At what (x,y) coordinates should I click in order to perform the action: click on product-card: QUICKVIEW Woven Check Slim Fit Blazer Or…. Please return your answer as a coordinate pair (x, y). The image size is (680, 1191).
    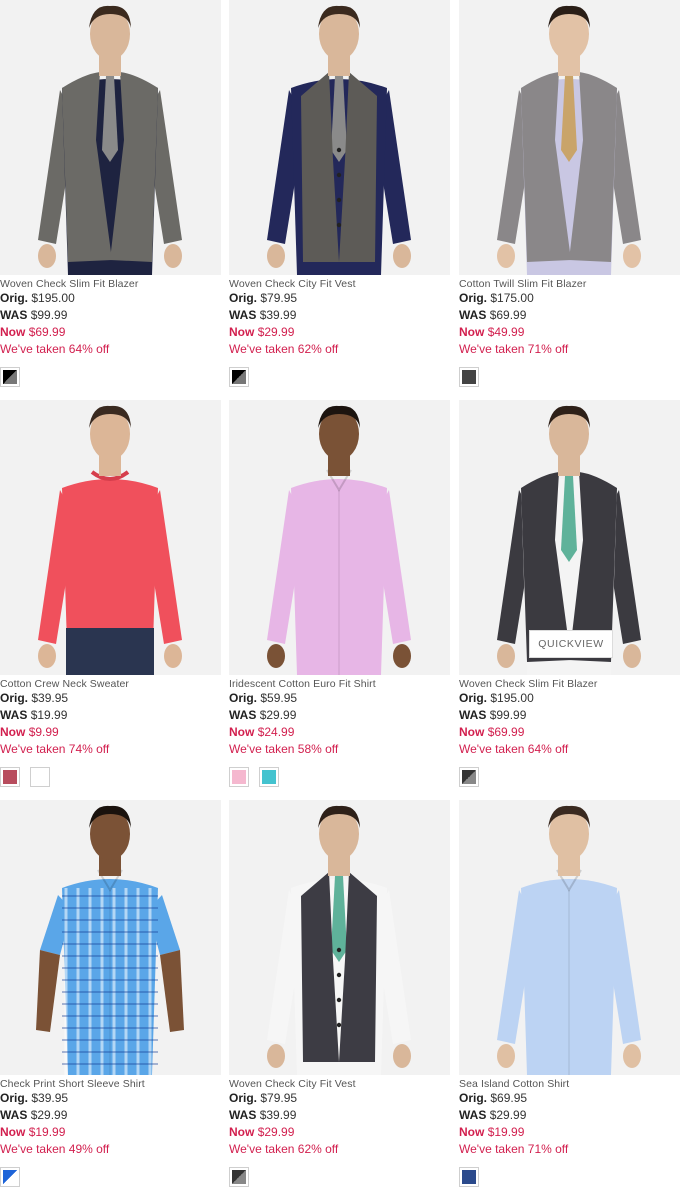
    Looking at the image, I should click on (569, 593).